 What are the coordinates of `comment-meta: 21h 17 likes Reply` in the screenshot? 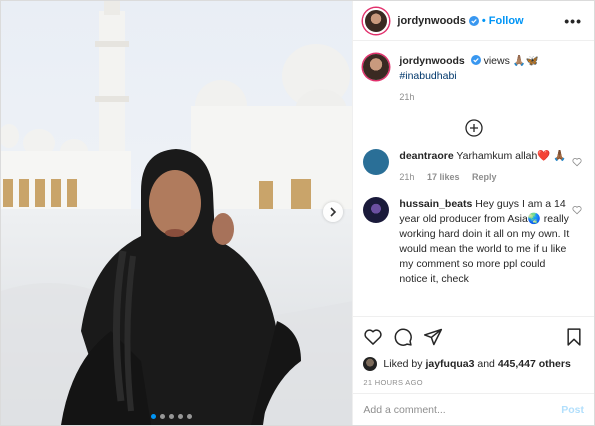 It's located at (484, 177).